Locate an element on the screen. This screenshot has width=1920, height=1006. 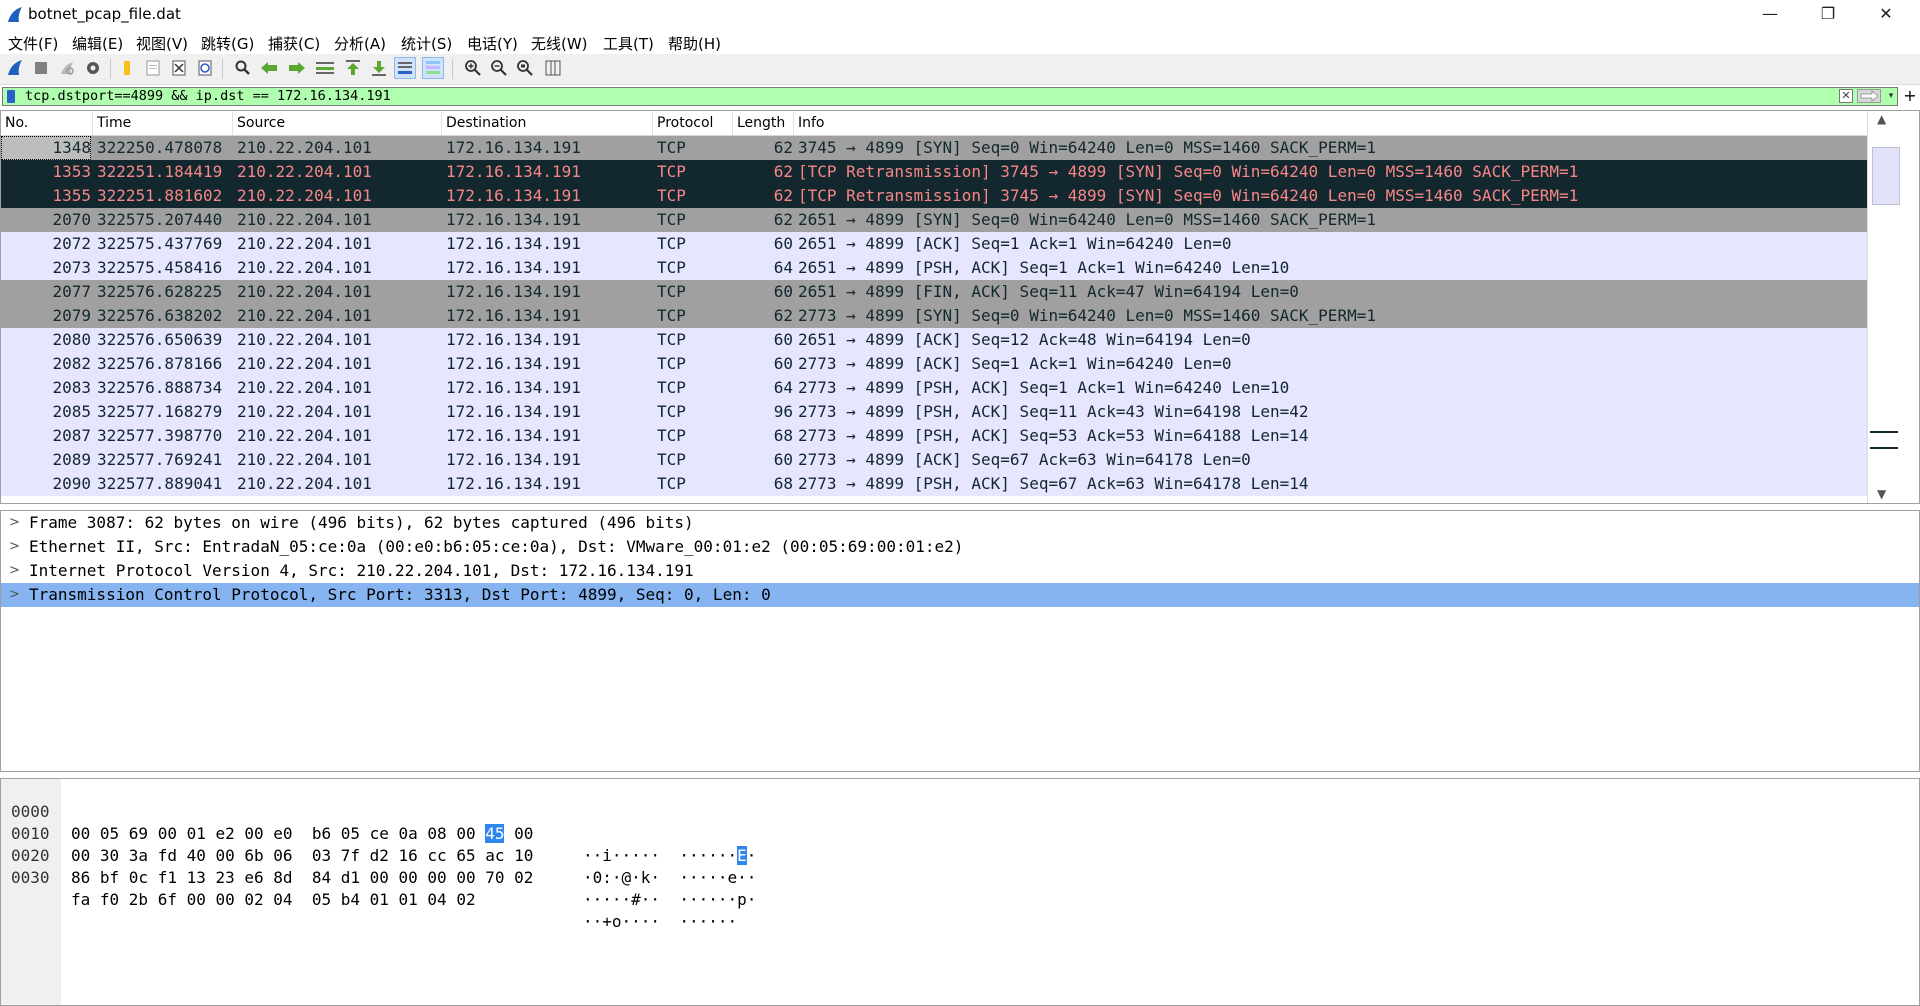
menu-tools: 工具(T) is located at coordinates (628, 43).